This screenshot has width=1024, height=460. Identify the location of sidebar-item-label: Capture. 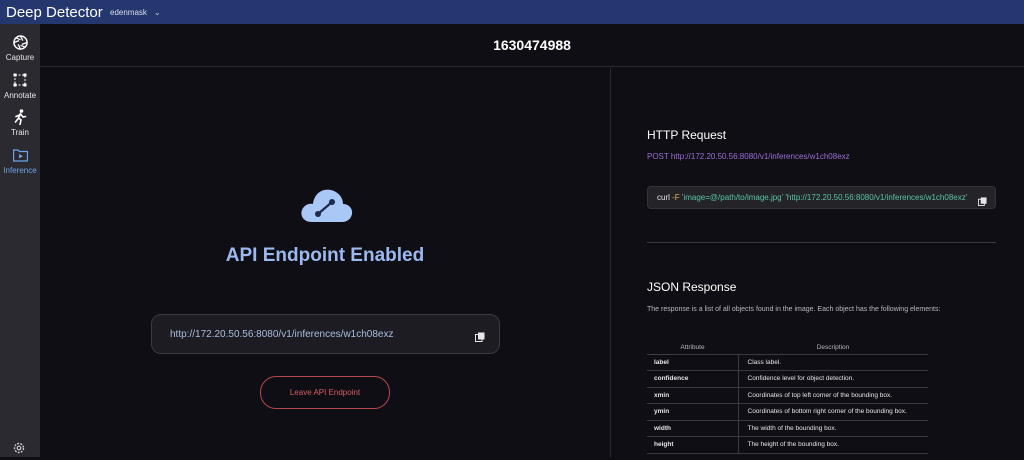
(20, 57).